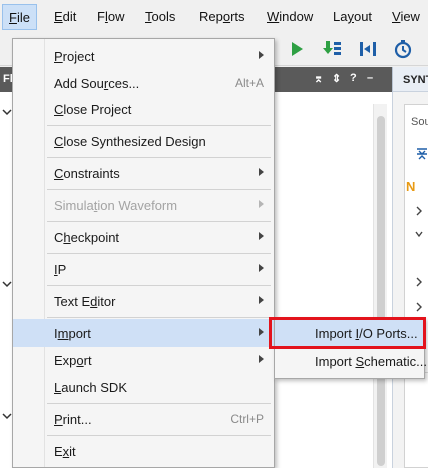 This screenshot has height=468, width=428. I want to click on expand-icon: ⇕, so click(336, 78).